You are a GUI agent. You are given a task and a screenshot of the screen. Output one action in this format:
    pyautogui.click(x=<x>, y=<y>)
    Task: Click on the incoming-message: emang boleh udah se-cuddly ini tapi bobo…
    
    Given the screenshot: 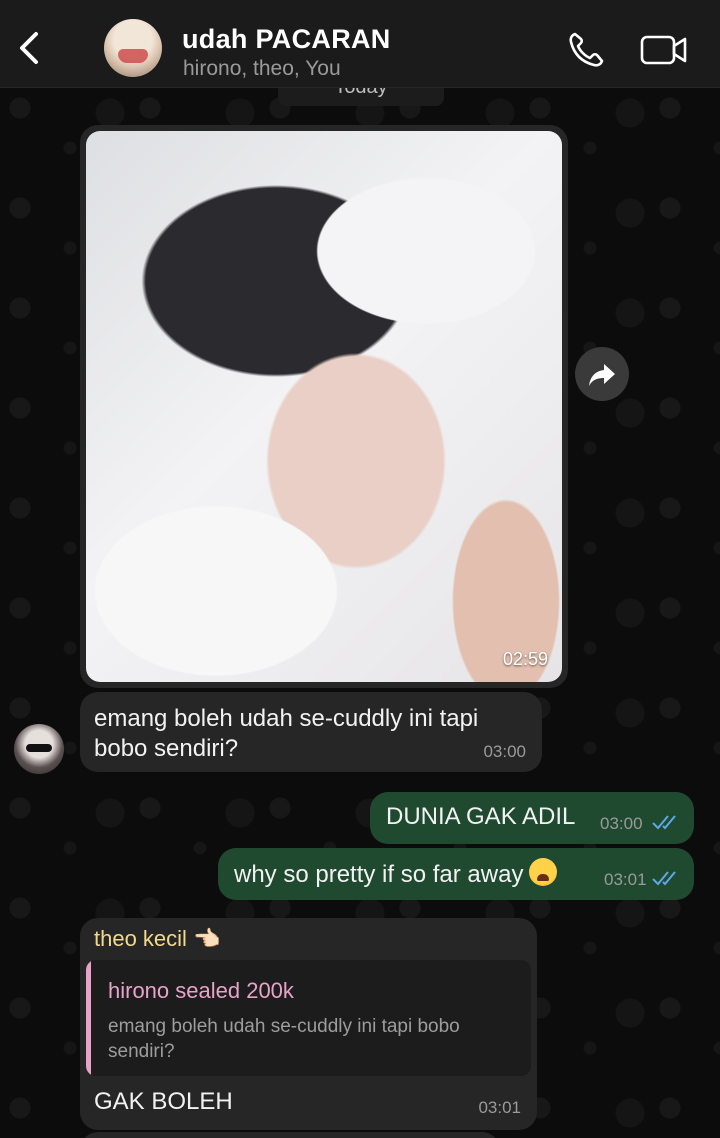 What is the action you would take?
    pyautogui.click(x=311, y=732)
    